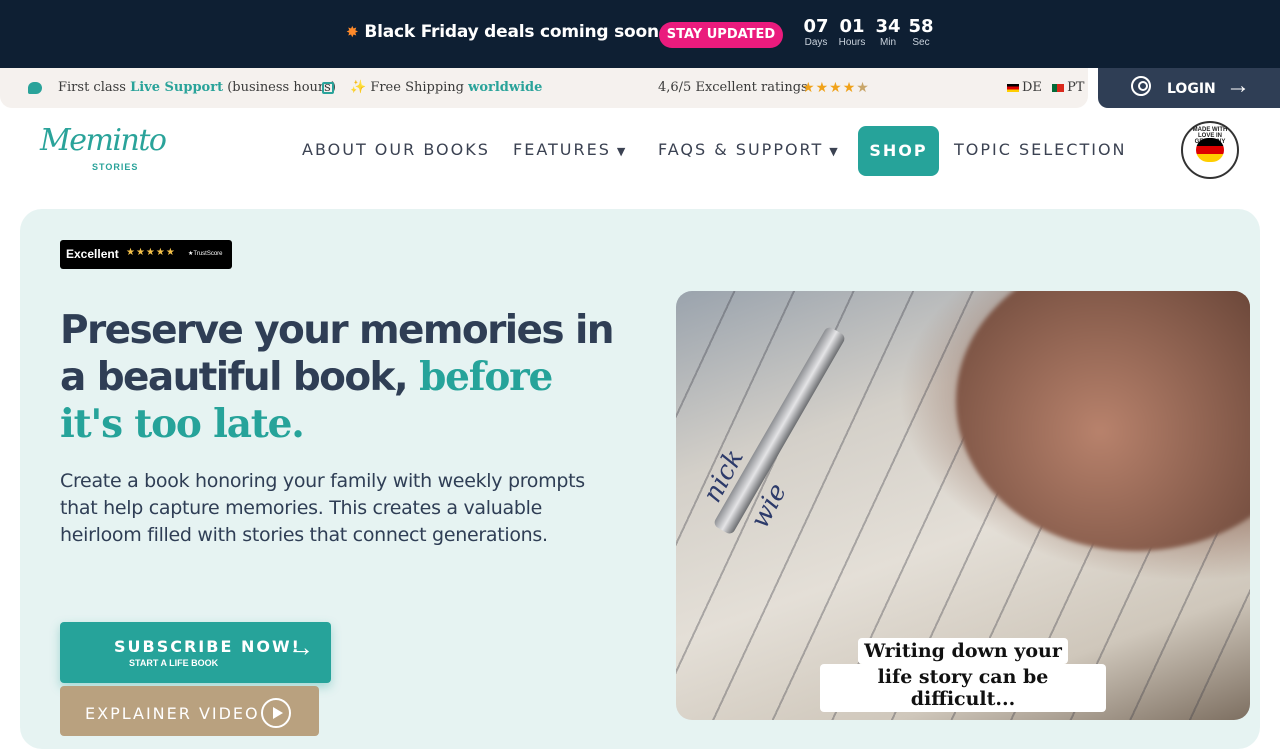 The height and width of the screenshot is (749, 1280). Describe the element at coordinates (103, 140) in the screenshot. I see `logo-wordmark: Meminto` at that location.